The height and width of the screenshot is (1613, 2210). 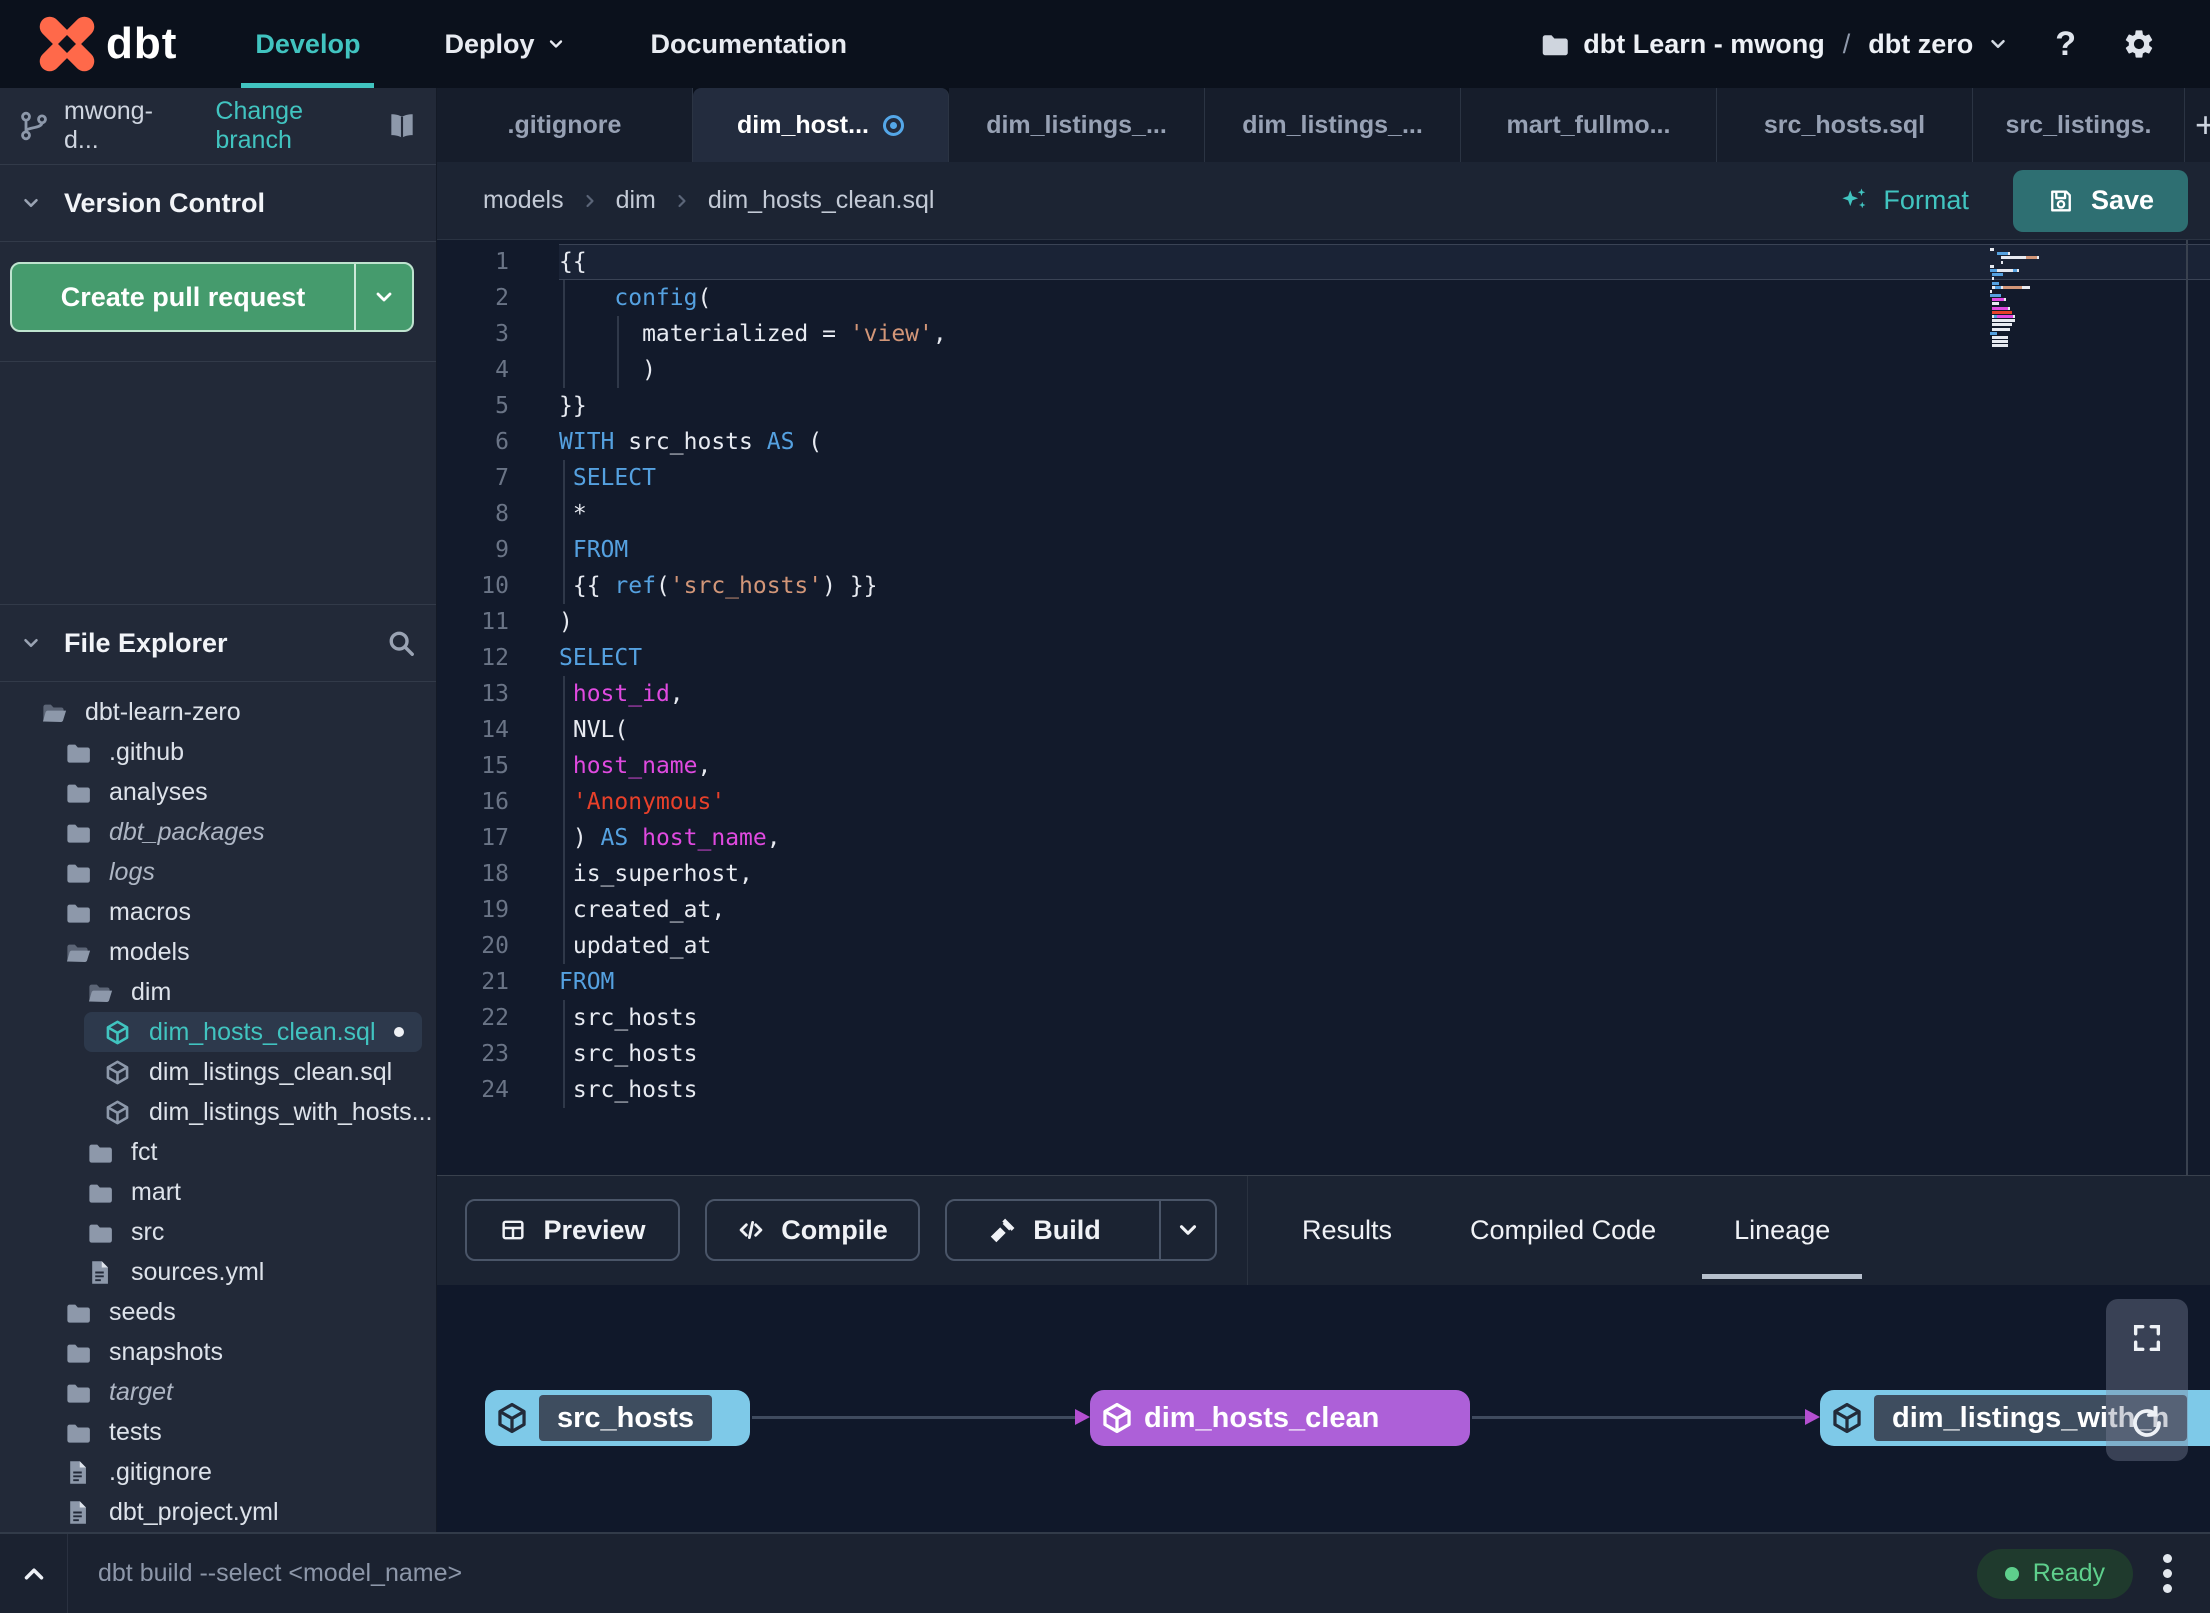 What do you see at coordinates (1323, 1054) in the screenshot?
I see `code-line-23: 23 src_hosts` at bounding box center [1323, 1054].